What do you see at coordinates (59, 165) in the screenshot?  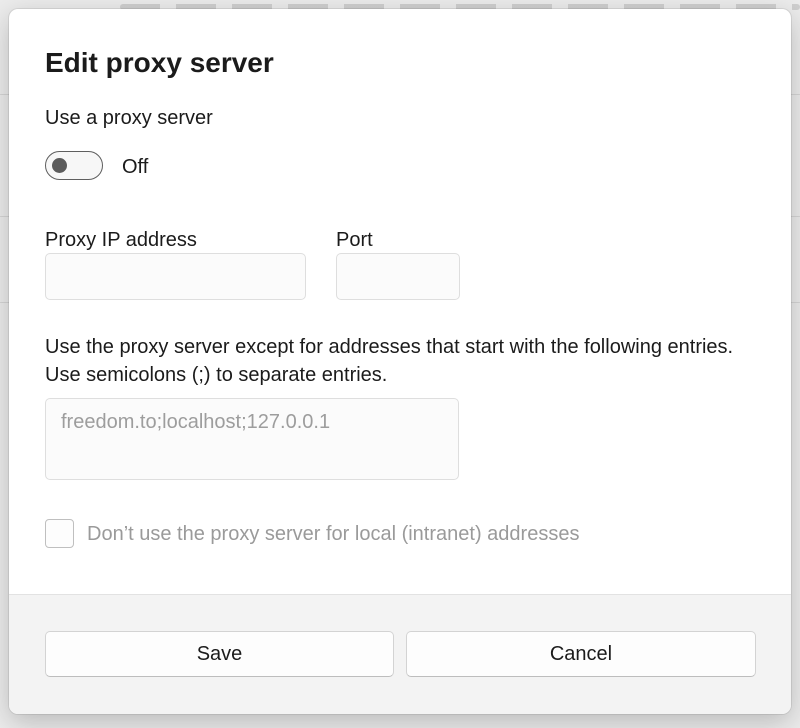 I see `toggle-knob` at bounding box center [59, 165].